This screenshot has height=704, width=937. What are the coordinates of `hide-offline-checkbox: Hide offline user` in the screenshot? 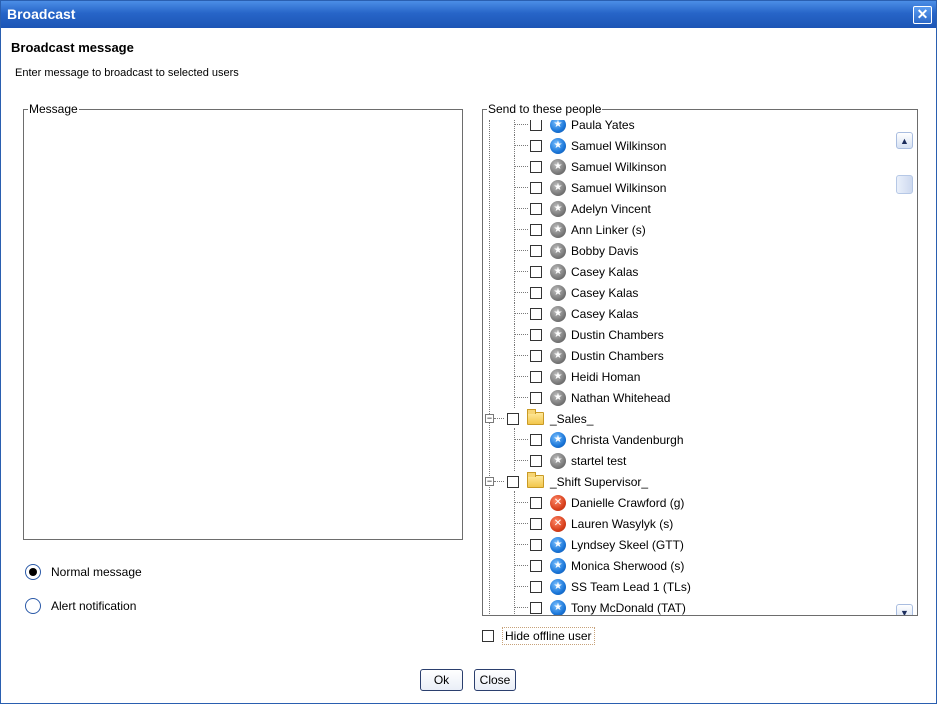 It's located at (538, 636).